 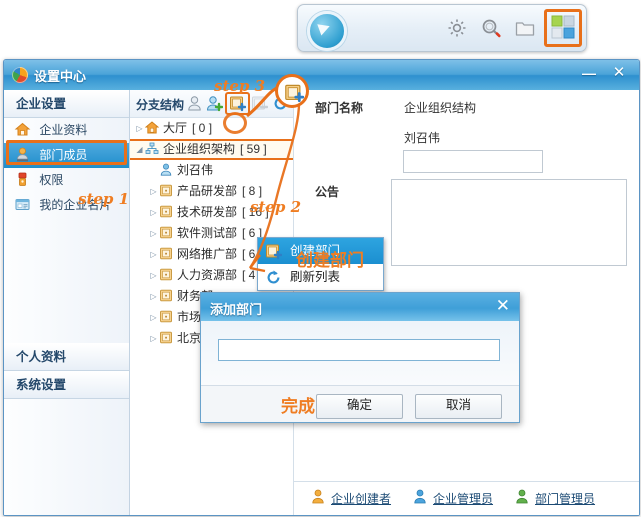 What do you see at coordinates (327, 192) in the screenshot?
I see `notice-label: 公告` at bounding box center [327, 192].